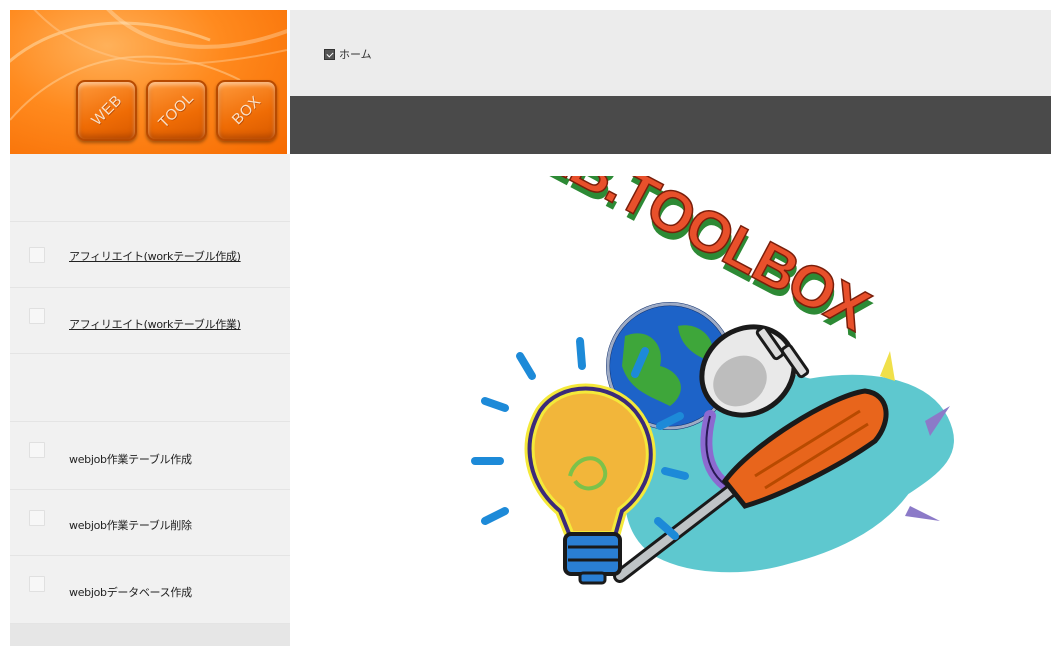  Describe the element at coordinates (150, 634) in the screenshot. I see `sidebar-footer` at that location.